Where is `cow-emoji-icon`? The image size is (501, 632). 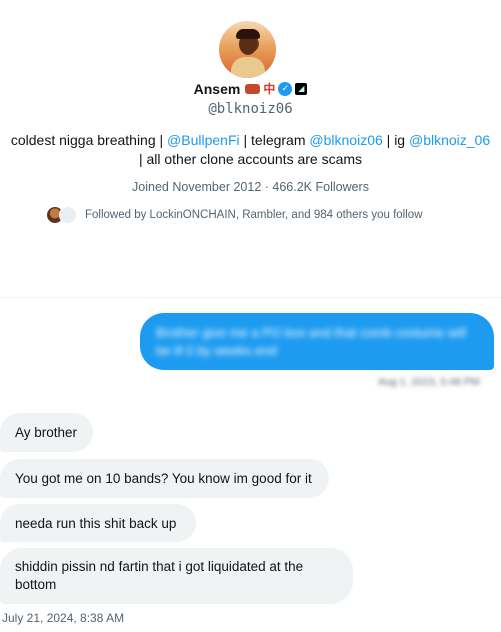
cow-emoji-icon is located at coordinates (253, 88).